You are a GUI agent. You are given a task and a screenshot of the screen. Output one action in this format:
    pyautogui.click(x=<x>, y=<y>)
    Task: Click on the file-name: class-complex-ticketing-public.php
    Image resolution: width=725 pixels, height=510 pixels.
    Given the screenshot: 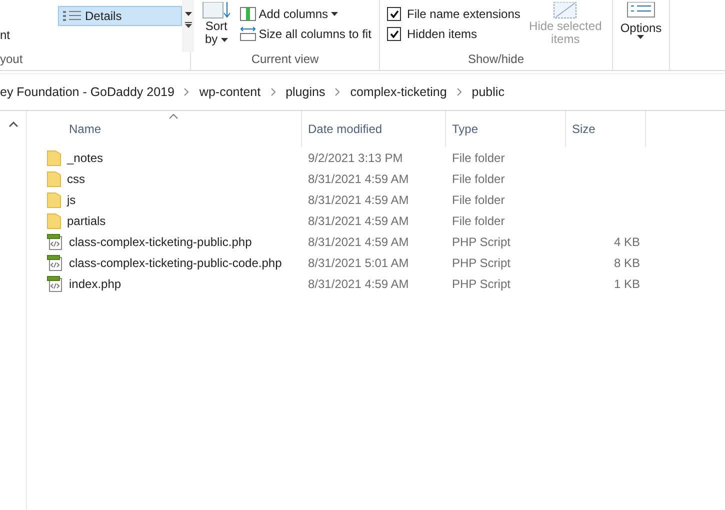 What is the action you would take?
    pyautogui.click(x=160, y=241)
    